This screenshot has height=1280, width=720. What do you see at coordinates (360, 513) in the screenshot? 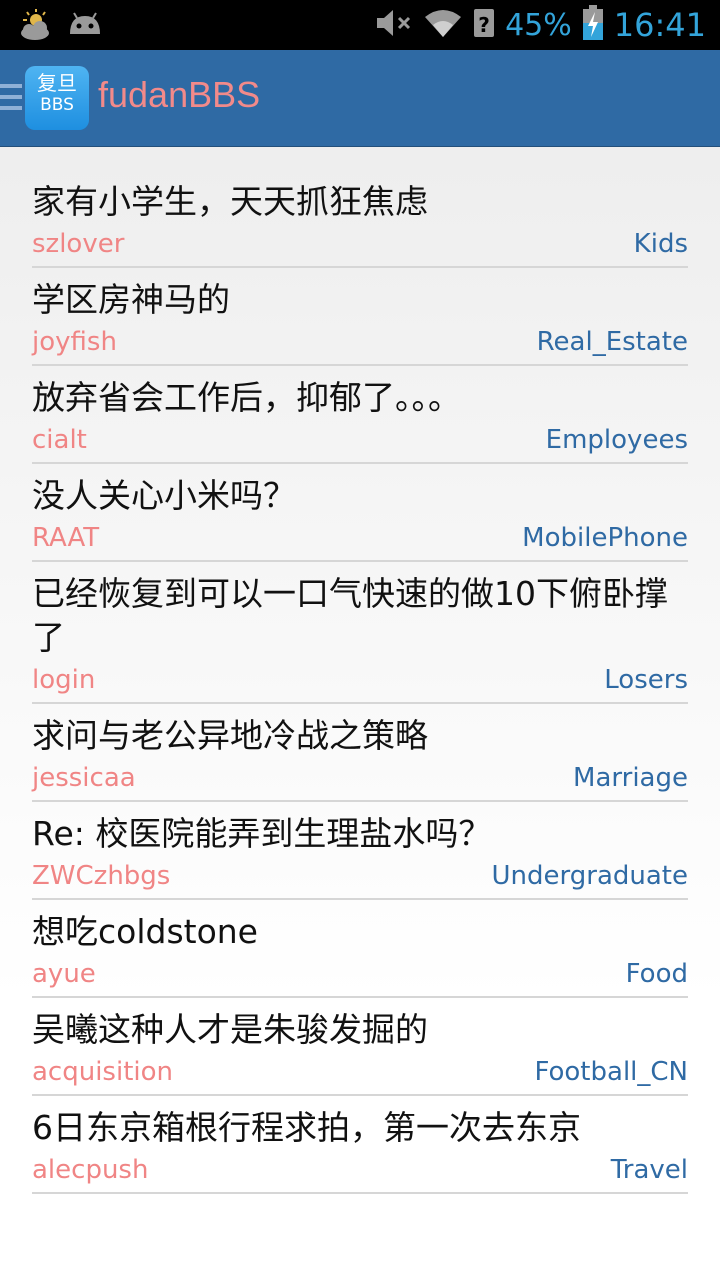
I see `post-item: 没人关心小米吗？ RAAT MobilePhone` at bounding box center [360, 513].